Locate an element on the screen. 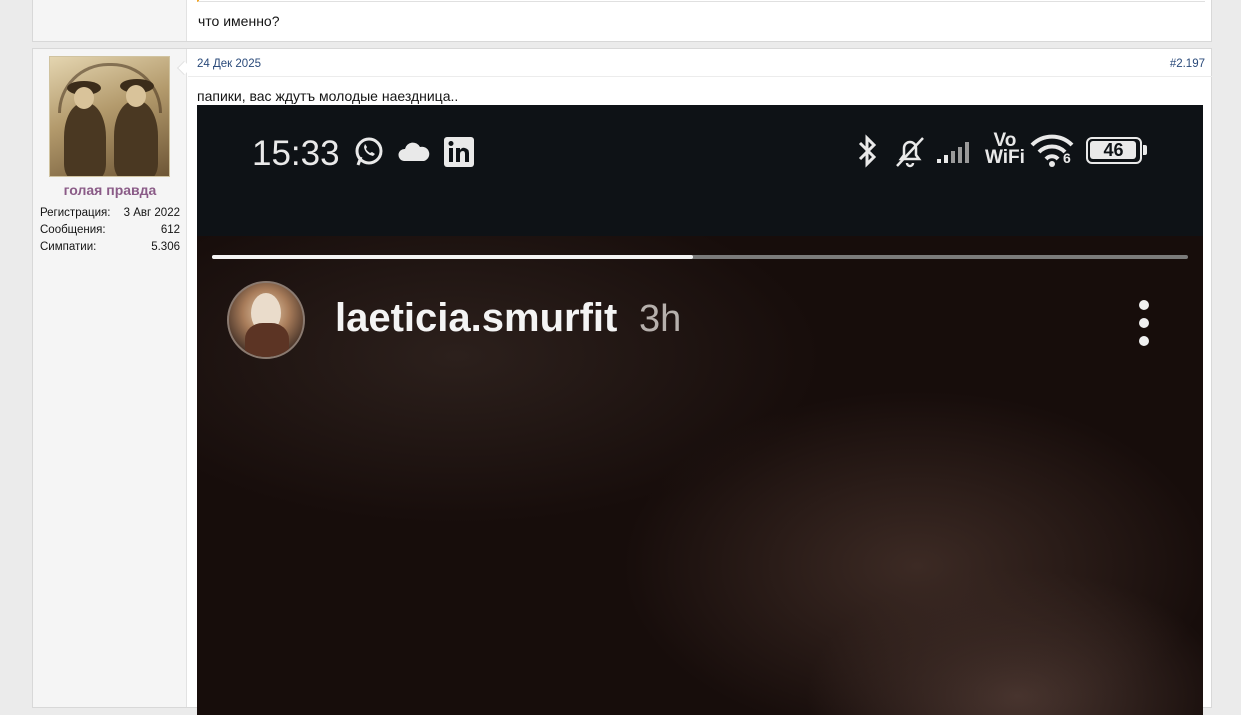 Image resolution: width=1241 pixels, height=715 pixels. battery-icon: 46 is located at coordinates (1116, 150).